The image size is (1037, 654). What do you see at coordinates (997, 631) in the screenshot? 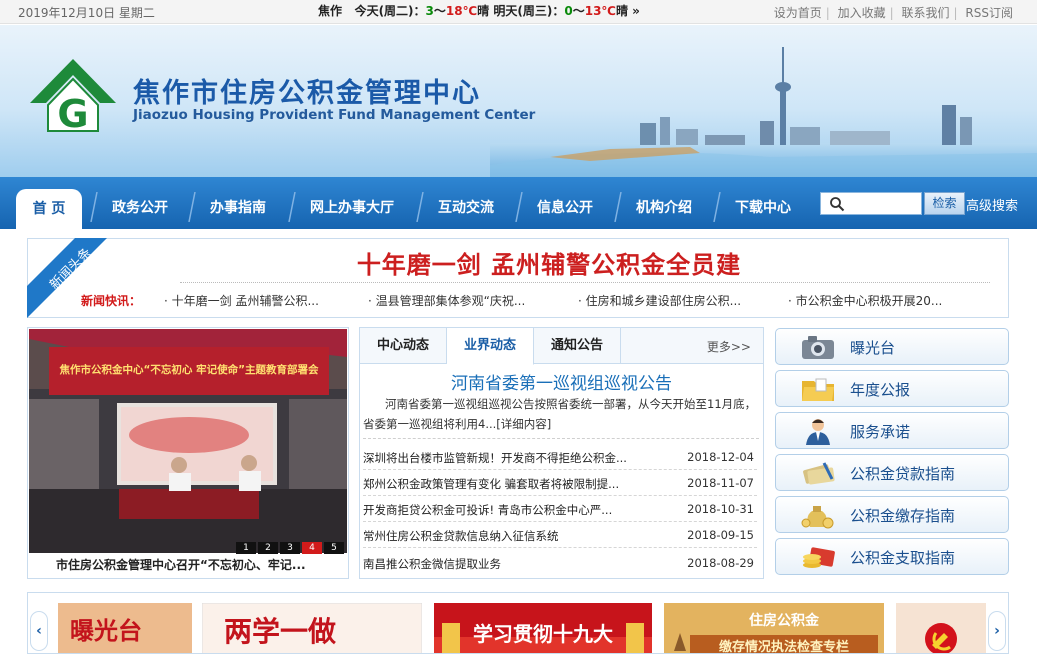
I see `carousel-next-button: ›` at bounding box center [997, 631].